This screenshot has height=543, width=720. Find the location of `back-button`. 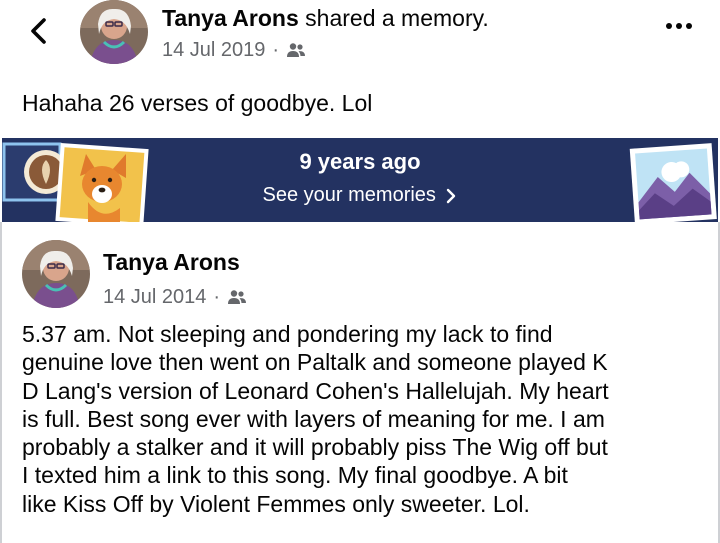

back-button is located at coordinates (39, 31).